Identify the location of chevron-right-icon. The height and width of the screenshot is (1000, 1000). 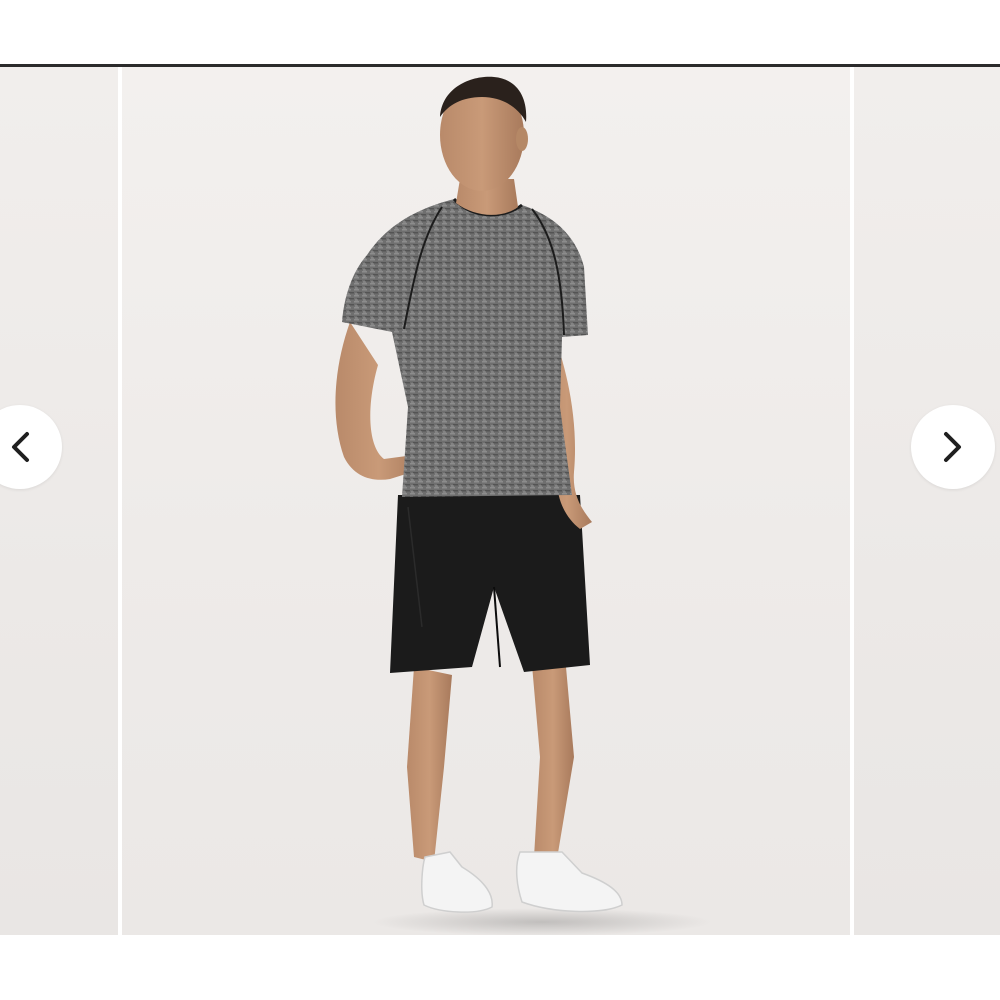
(952, 447).